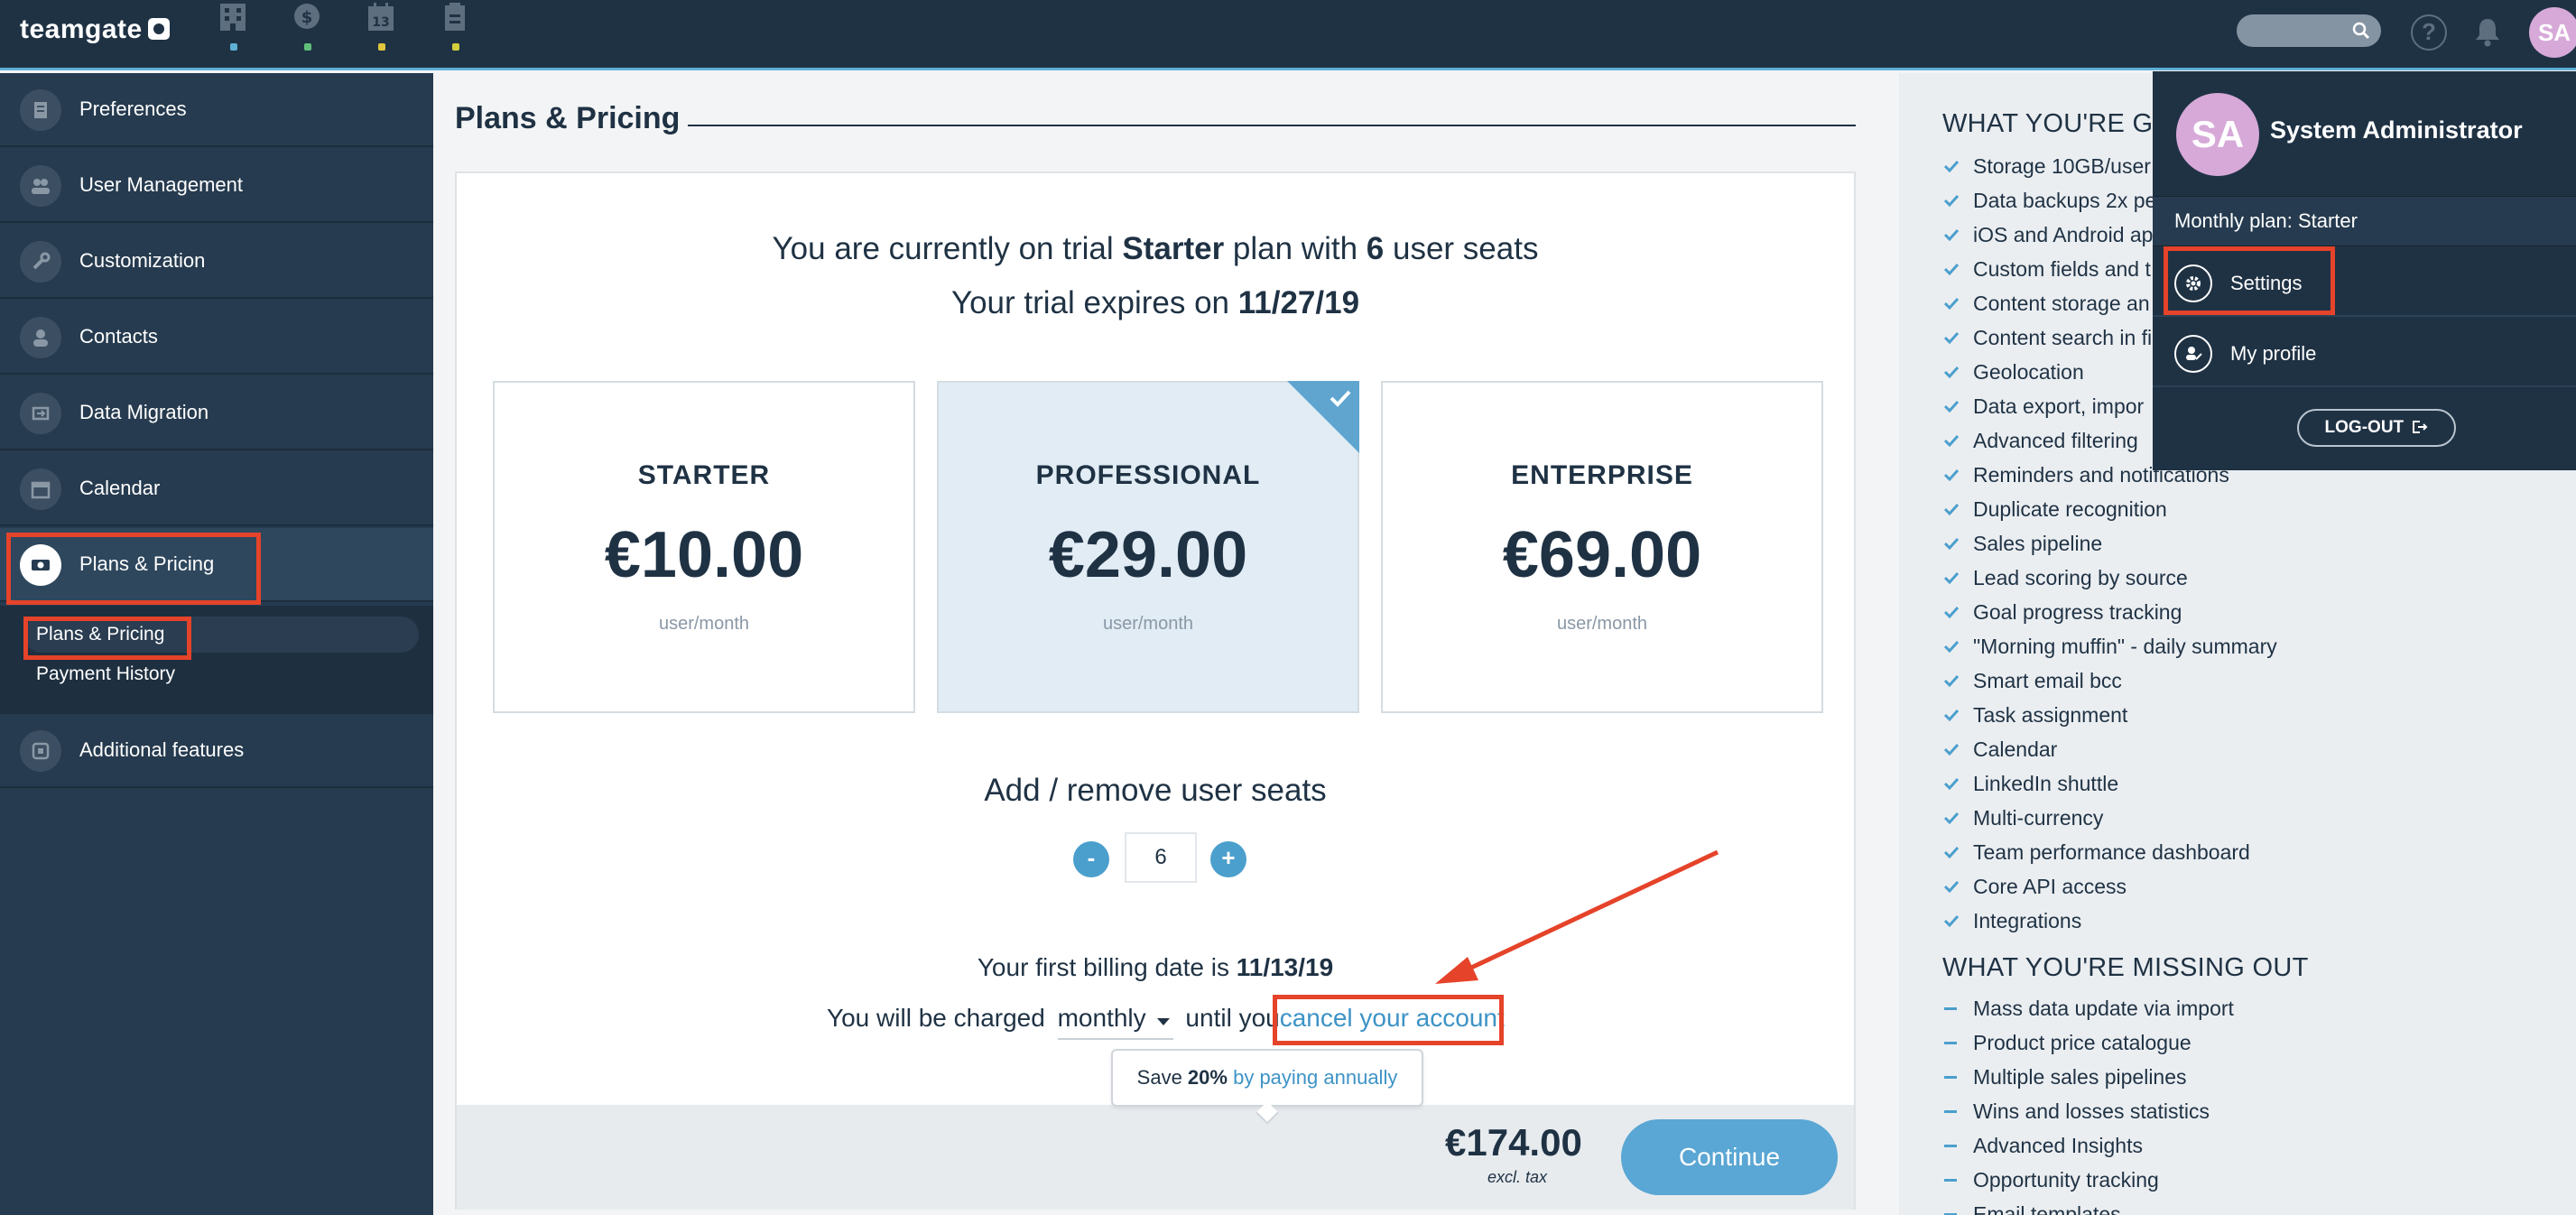  Describe the element at coordinates (2429, 32) in the screenshot. I see `help-icon: ?` at that location.